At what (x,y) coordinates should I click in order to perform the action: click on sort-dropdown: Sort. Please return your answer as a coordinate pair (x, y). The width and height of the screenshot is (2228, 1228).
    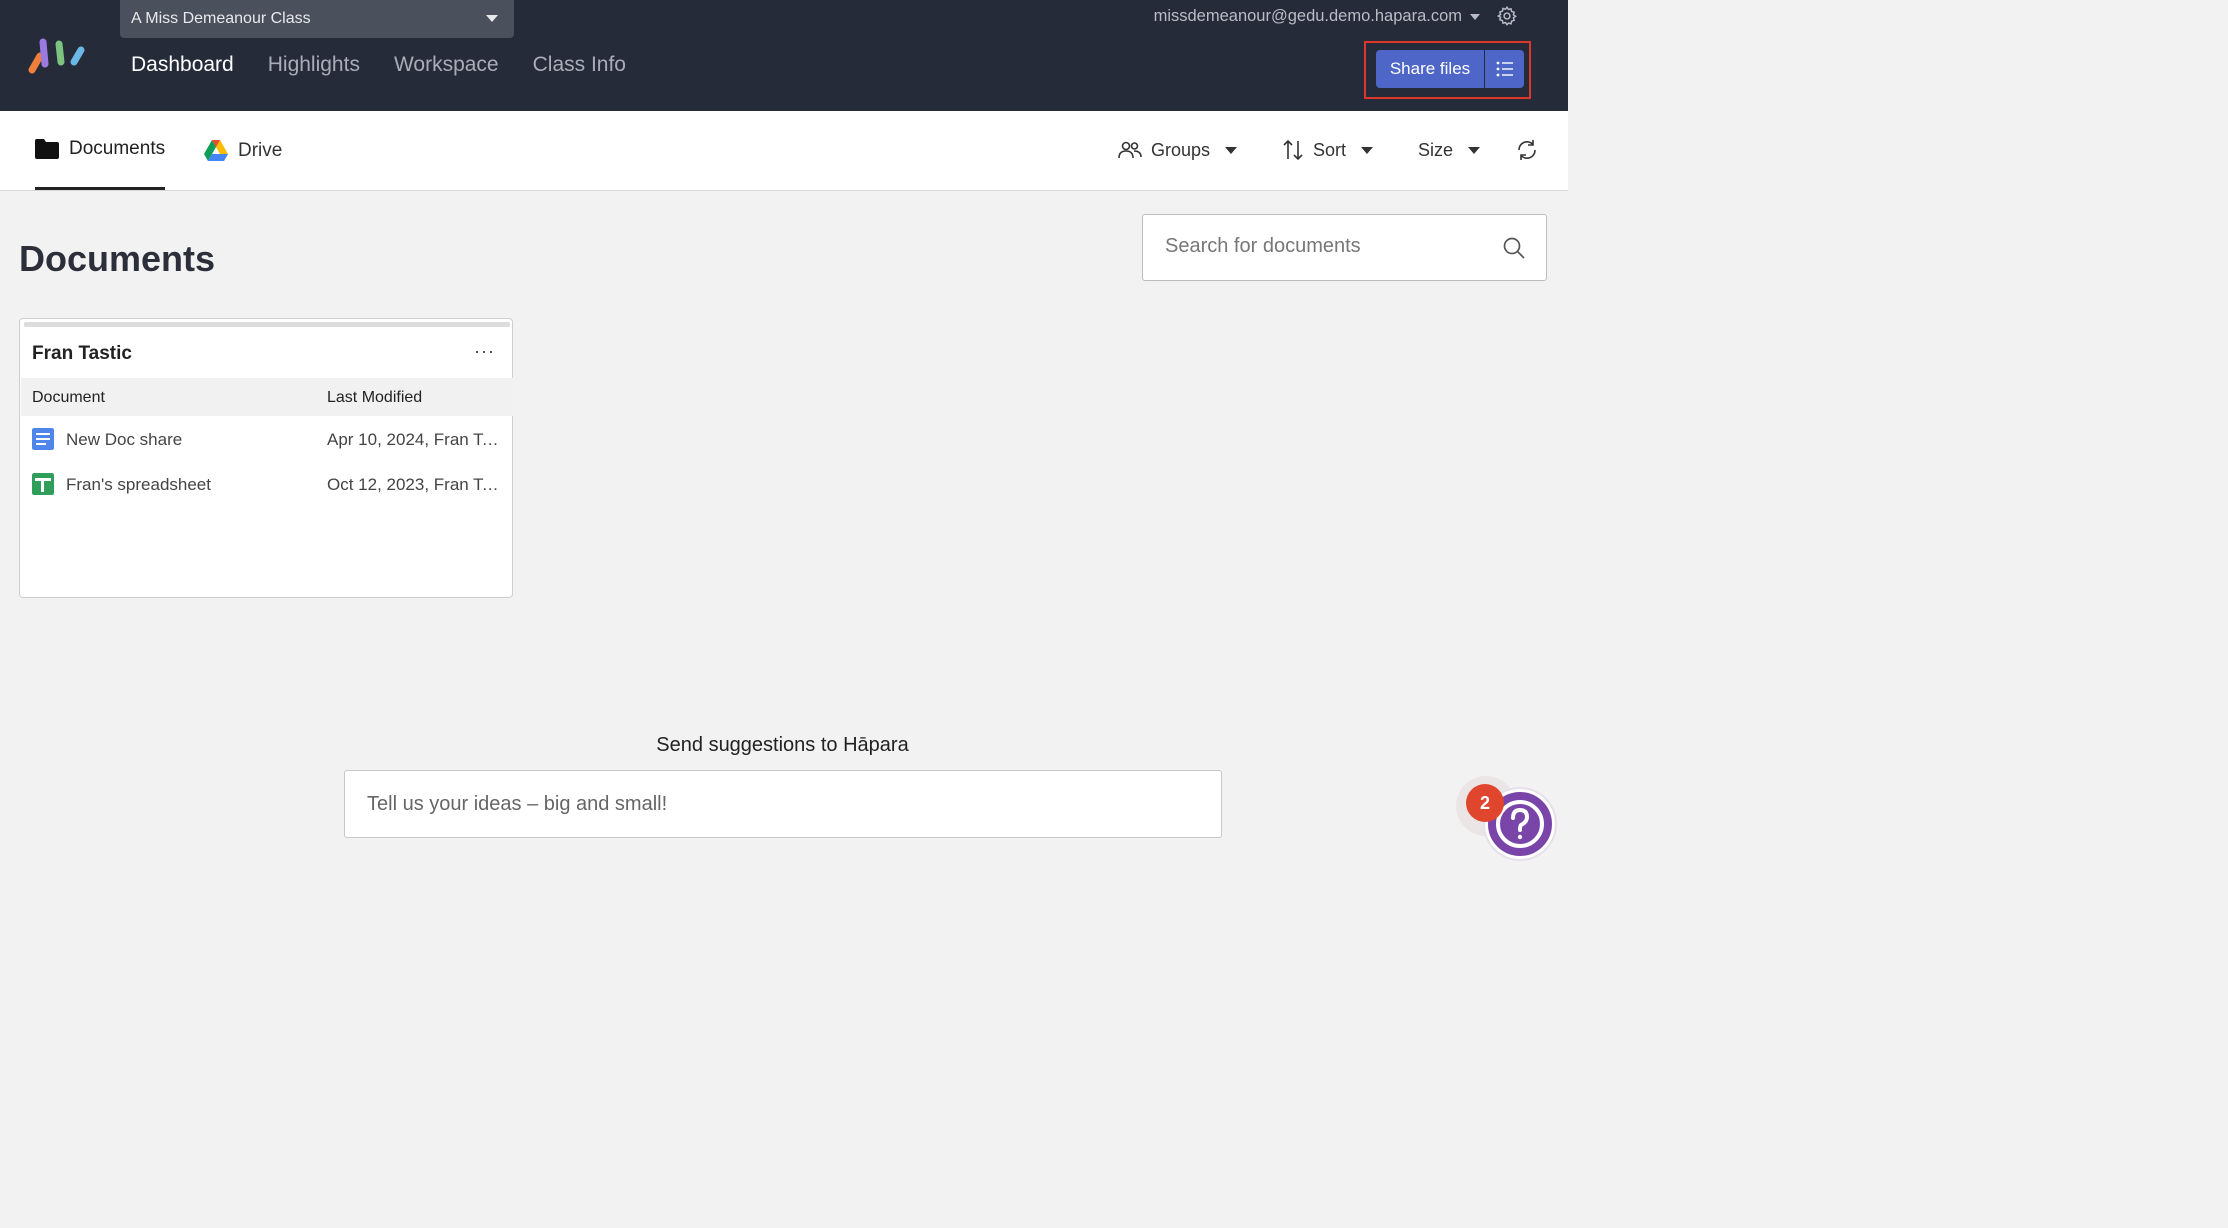
    Looking at the image, I should click on (1328, 150).